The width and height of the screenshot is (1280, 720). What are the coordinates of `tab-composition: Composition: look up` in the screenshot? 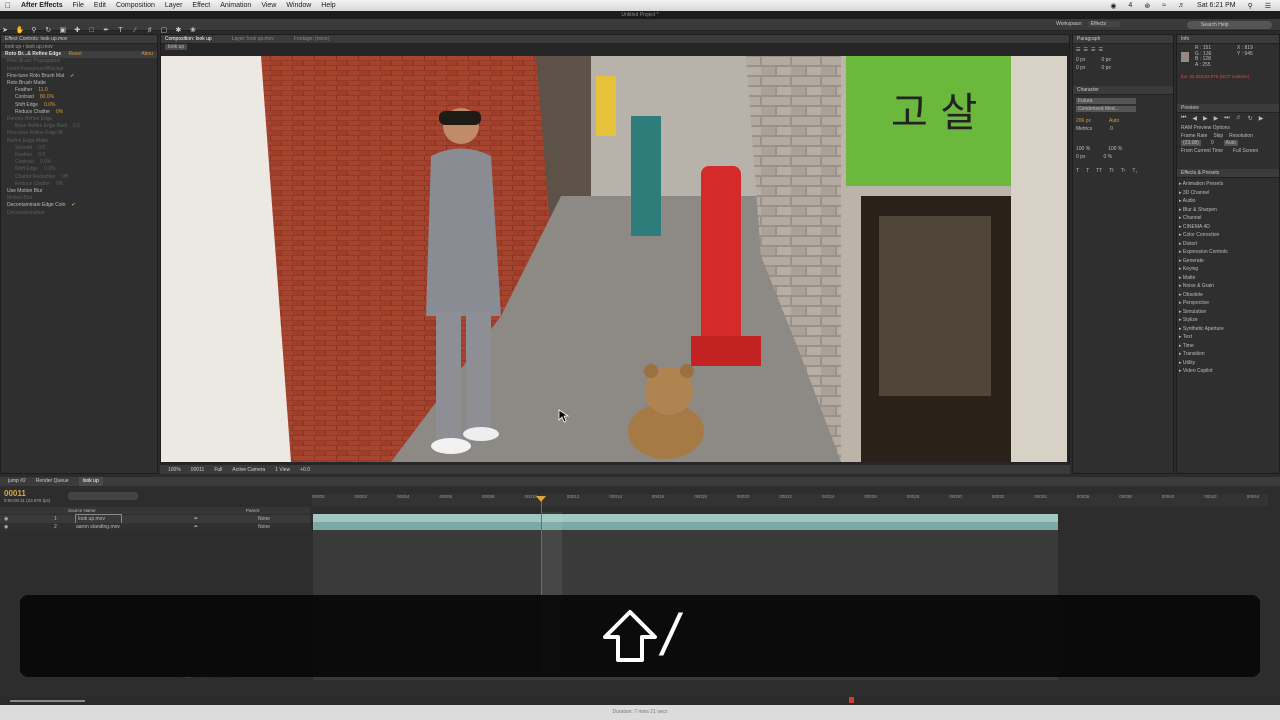 It's located at (188, 39).